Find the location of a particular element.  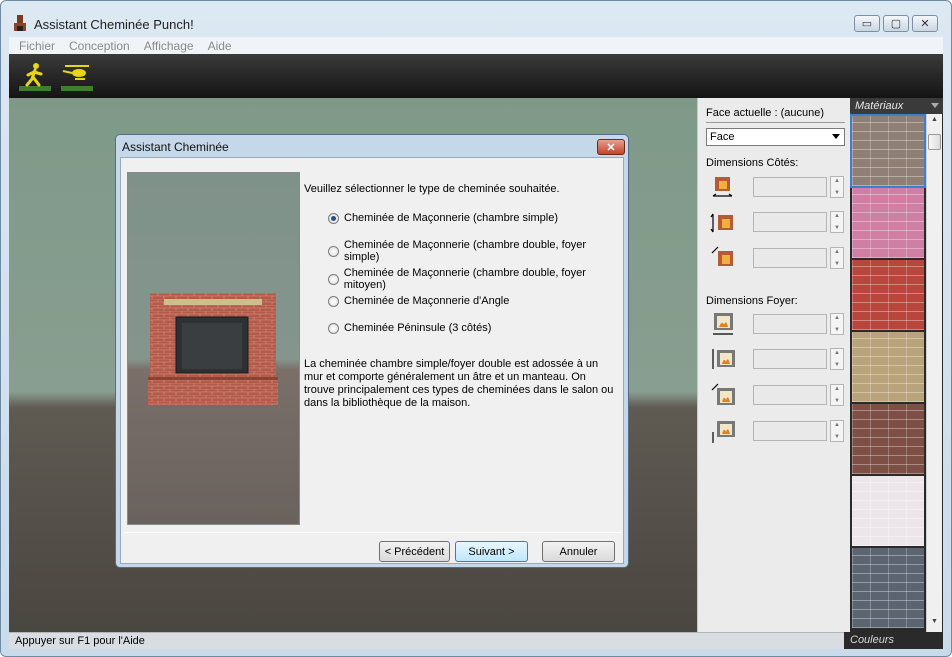

face-select: Face is located at coordinates (775, 137).